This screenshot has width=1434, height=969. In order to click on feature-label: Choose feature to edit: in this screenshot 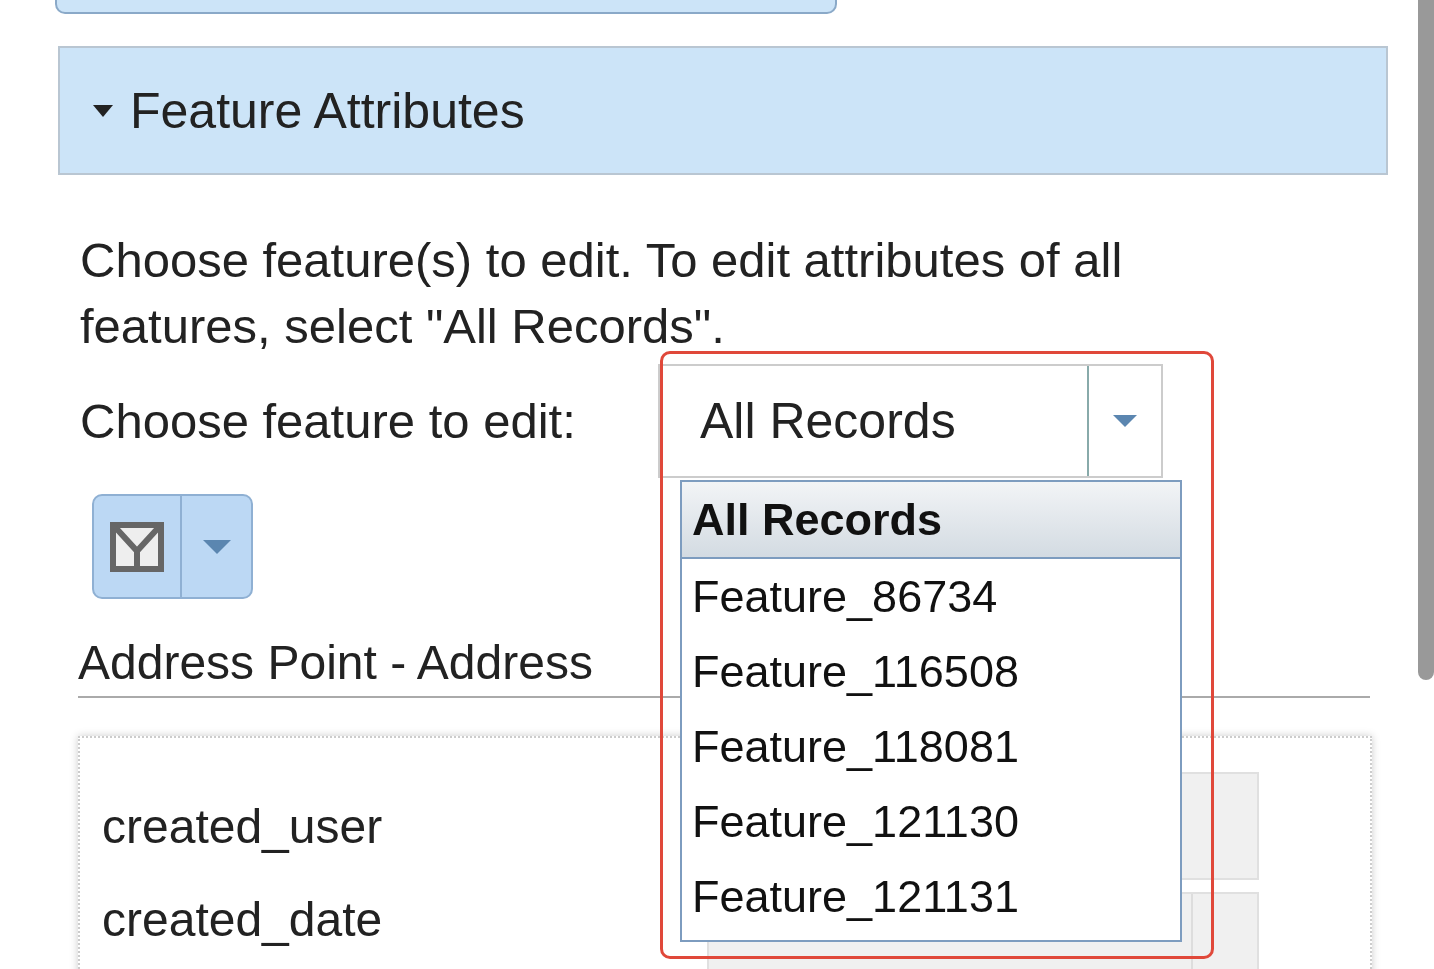, I will do `click(328, 420)`.